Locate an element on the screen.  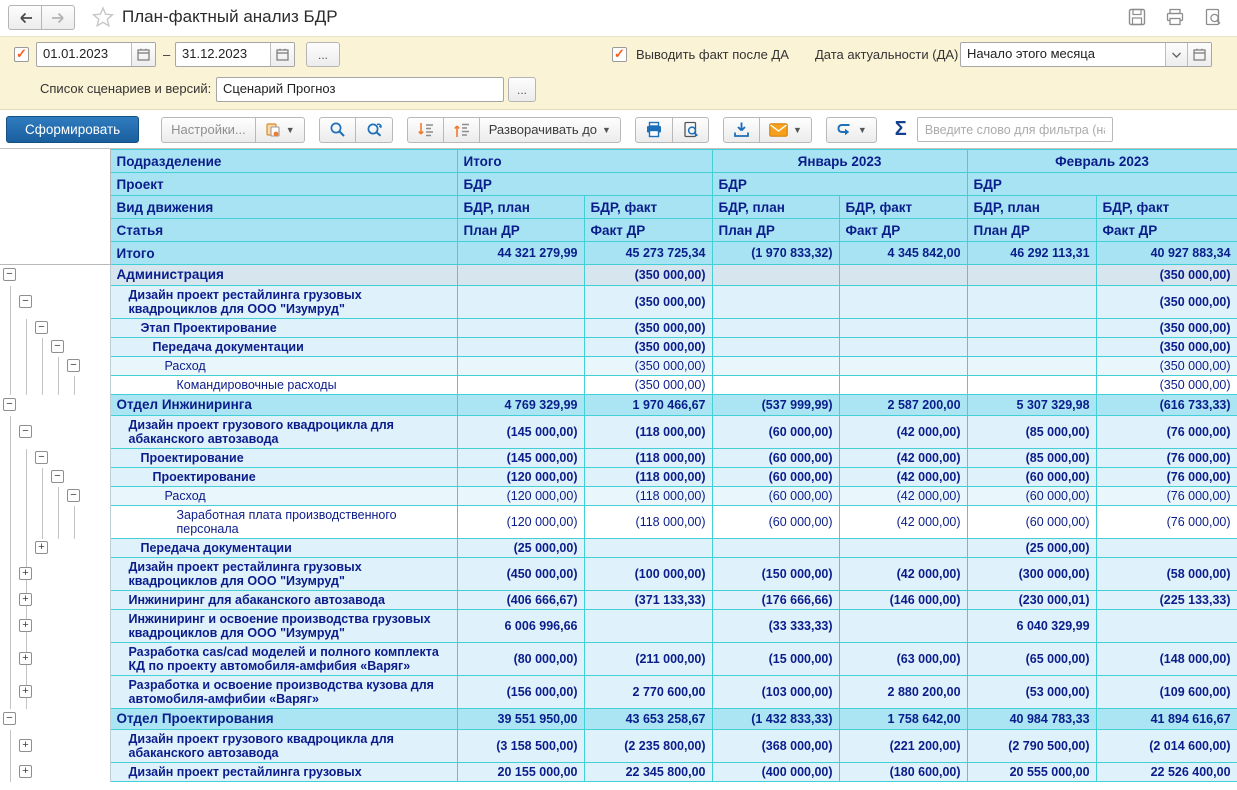
value-cell: (100 000,00) is located at coordinates (648, 574).